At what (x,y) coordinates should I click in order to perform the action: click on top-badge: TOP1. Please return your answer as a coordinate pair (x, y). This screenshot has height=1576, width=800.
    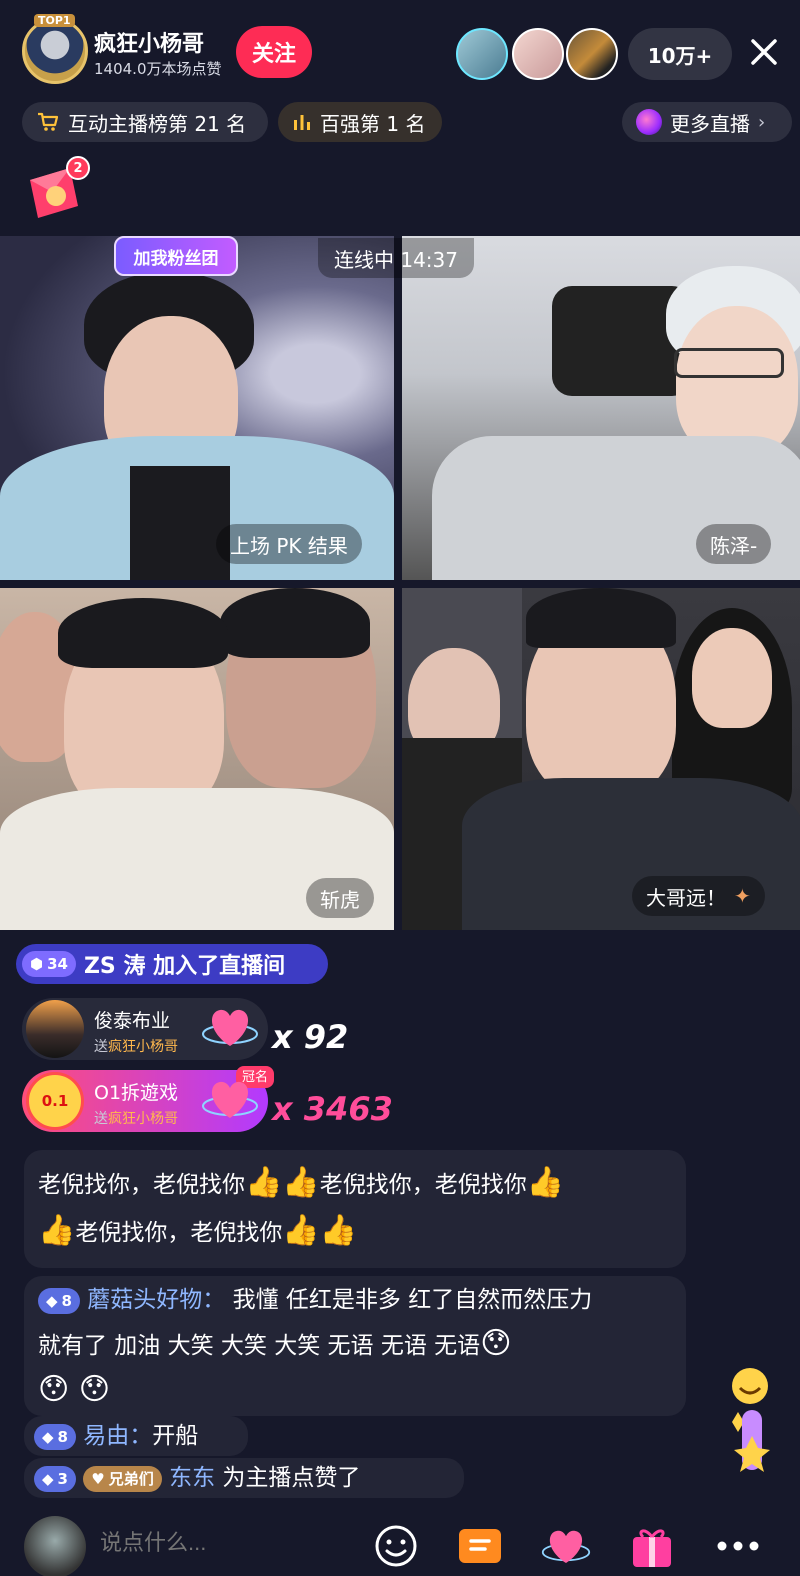
    Looking at the image, I should click on (54, 20).